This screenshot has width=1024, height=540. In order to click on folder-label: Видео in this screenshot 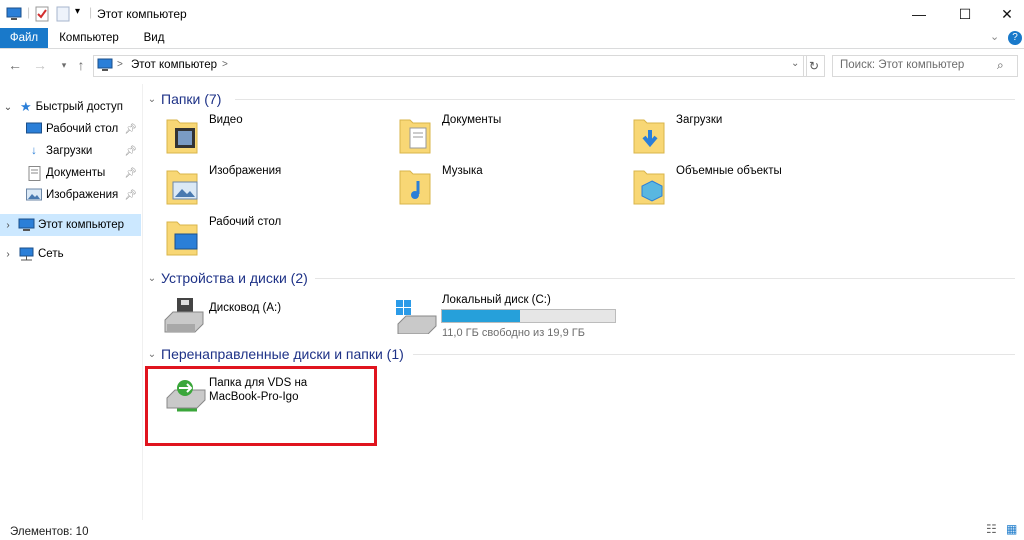, I will do `click(226, 120)`.